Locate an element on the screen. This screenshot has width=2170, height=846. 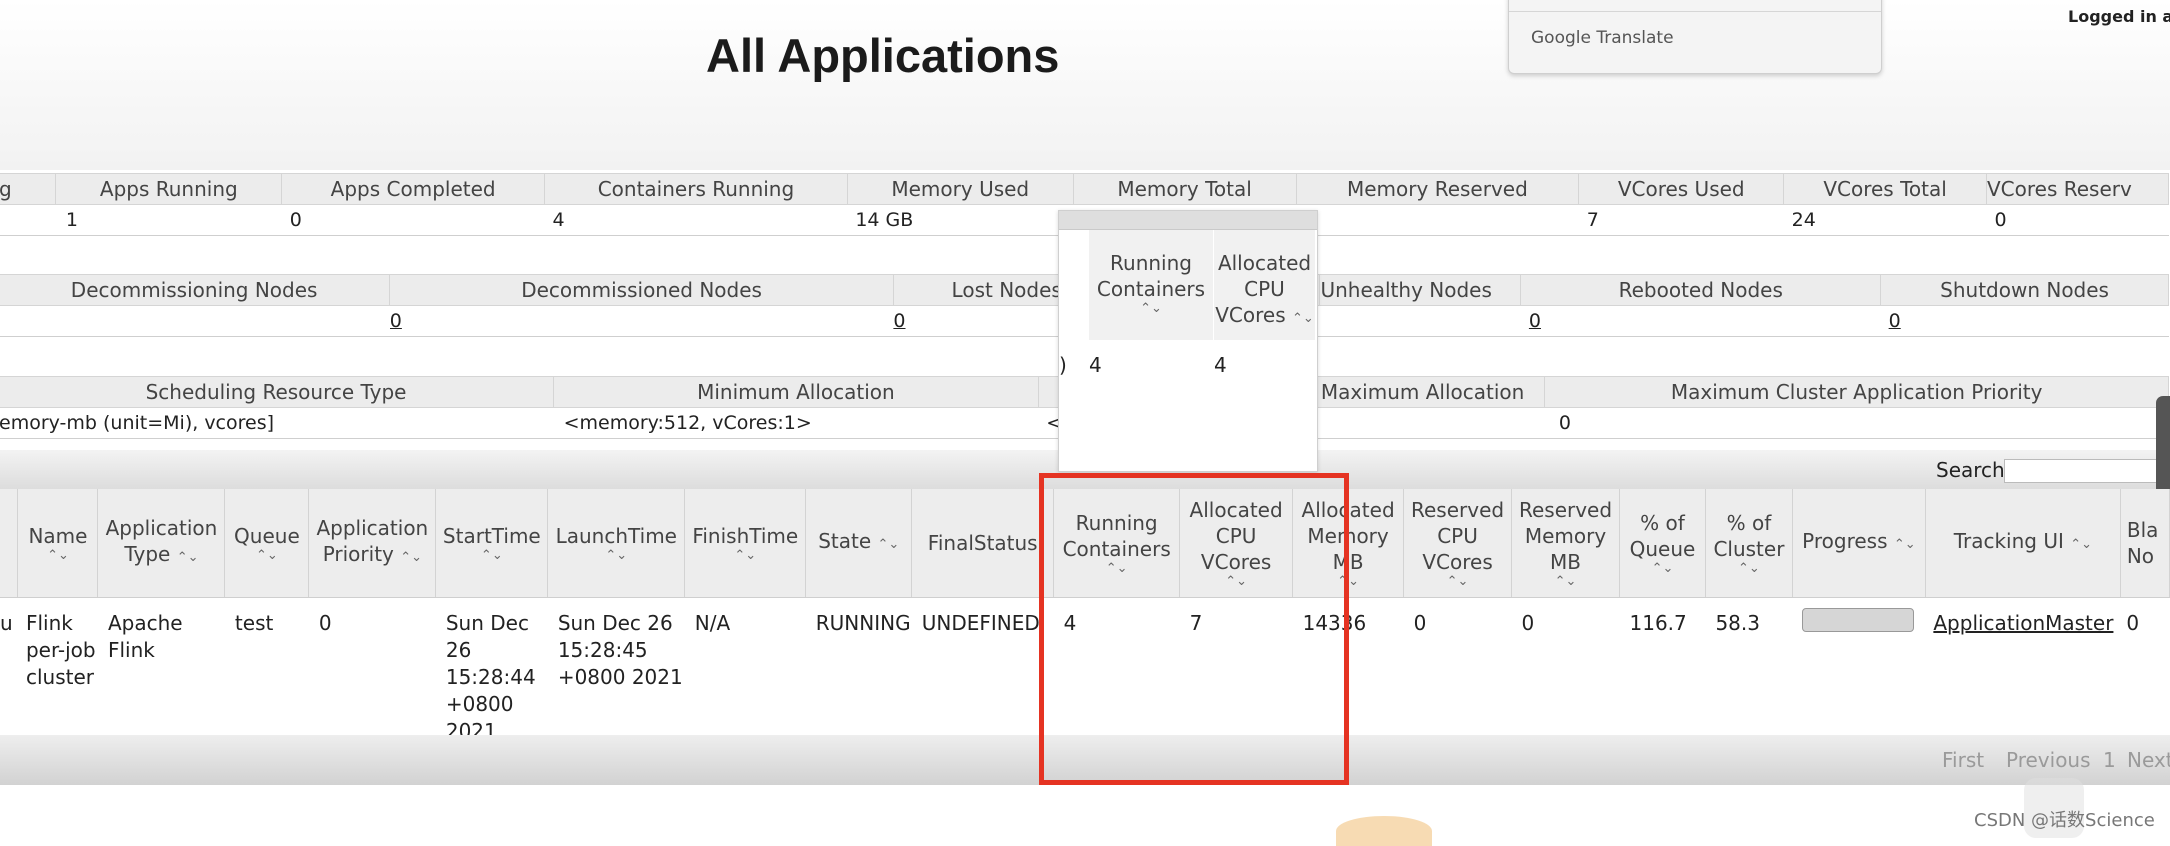
metric-value: 14 GB is located at coordinates (960, 220).